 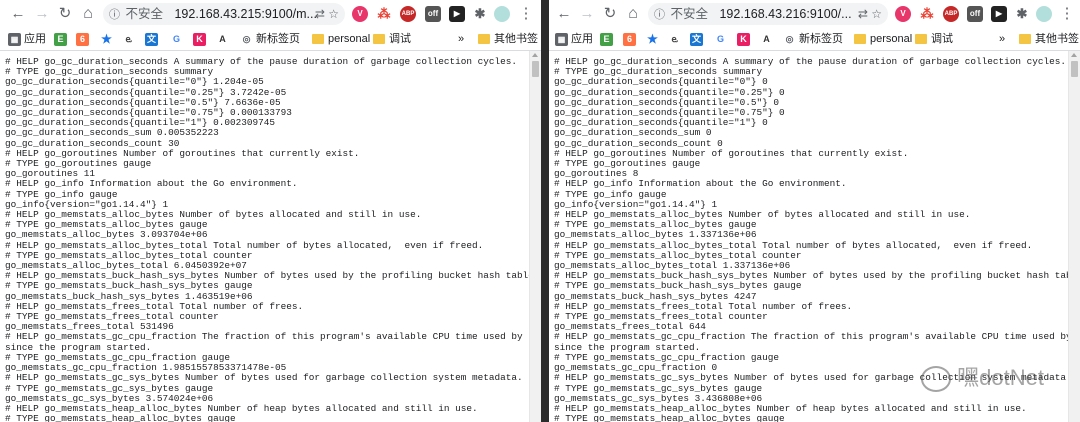 I want to click on bookmark-6-icon: 6, so click(x=629, y=39).